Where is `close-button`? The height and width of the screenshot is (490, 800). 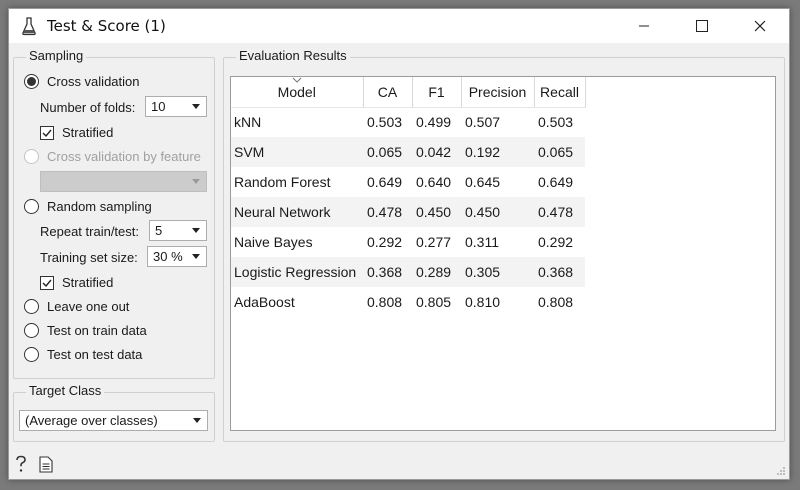 close-button is located at coordinates (760, 26).